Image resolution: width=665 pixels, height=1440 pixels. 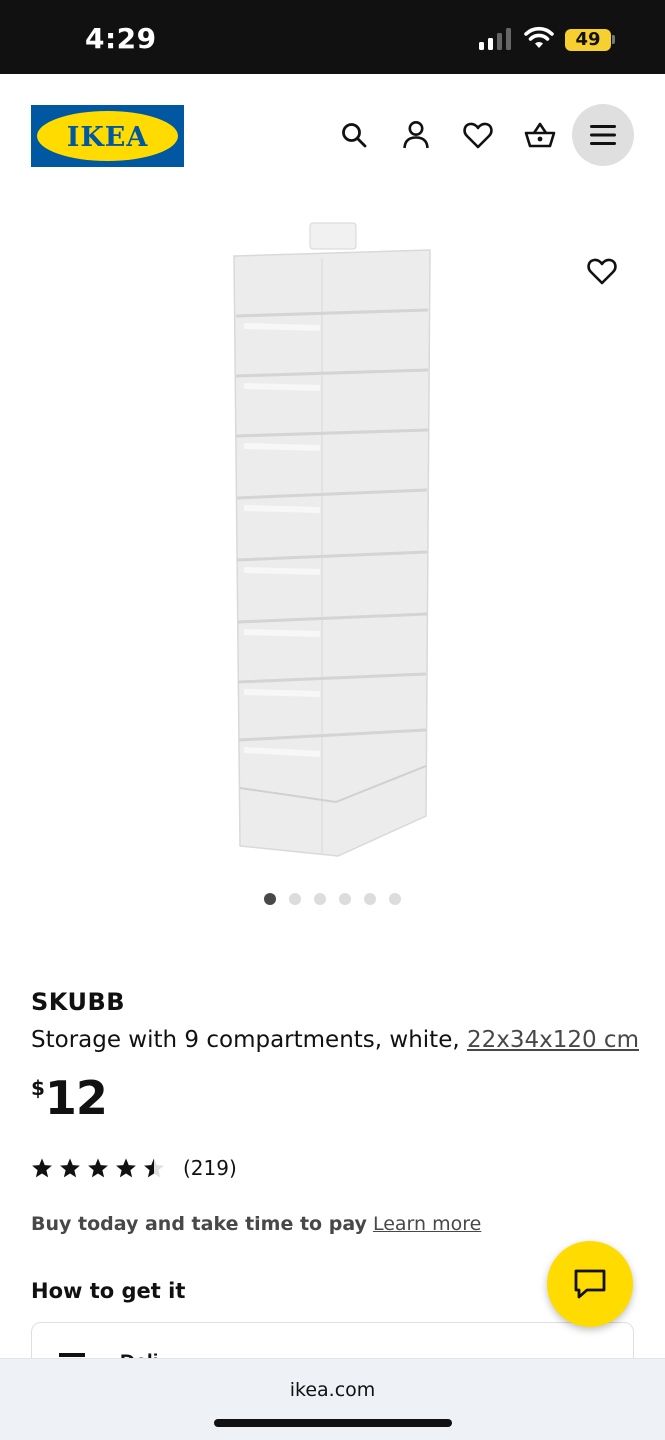 I want to click on delivery-icon, so click(x=72, y=1355).